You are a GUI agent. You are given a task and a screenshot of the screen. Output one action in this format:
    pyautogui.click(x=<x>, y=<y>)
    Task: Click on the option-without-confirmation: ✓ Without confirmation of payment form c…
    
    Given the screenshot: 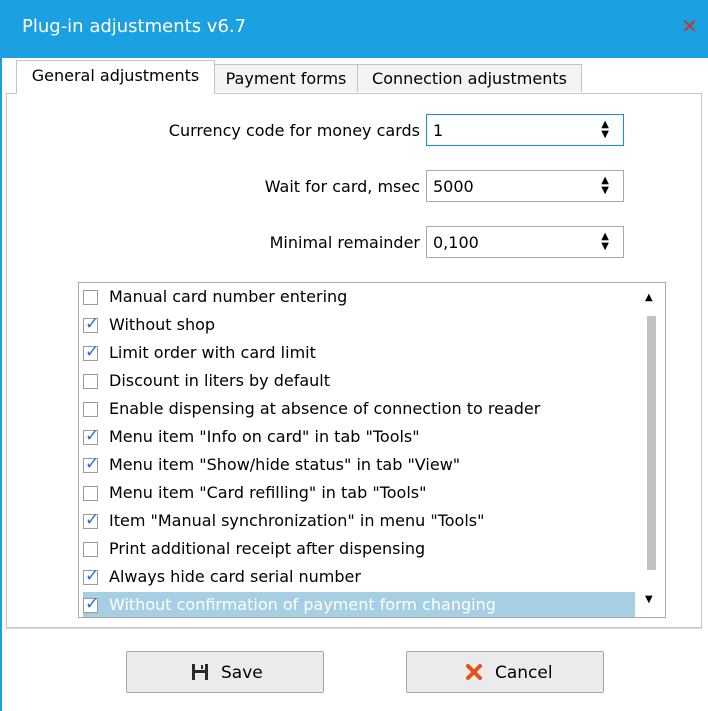 What is the action you would take?
    pyautogui.click(x=359, y=604)
    